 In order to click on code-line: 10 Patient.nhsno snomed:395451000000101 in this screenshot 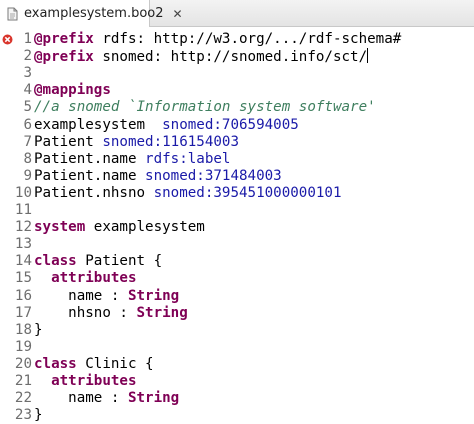, I will do `click(237, 193)`.